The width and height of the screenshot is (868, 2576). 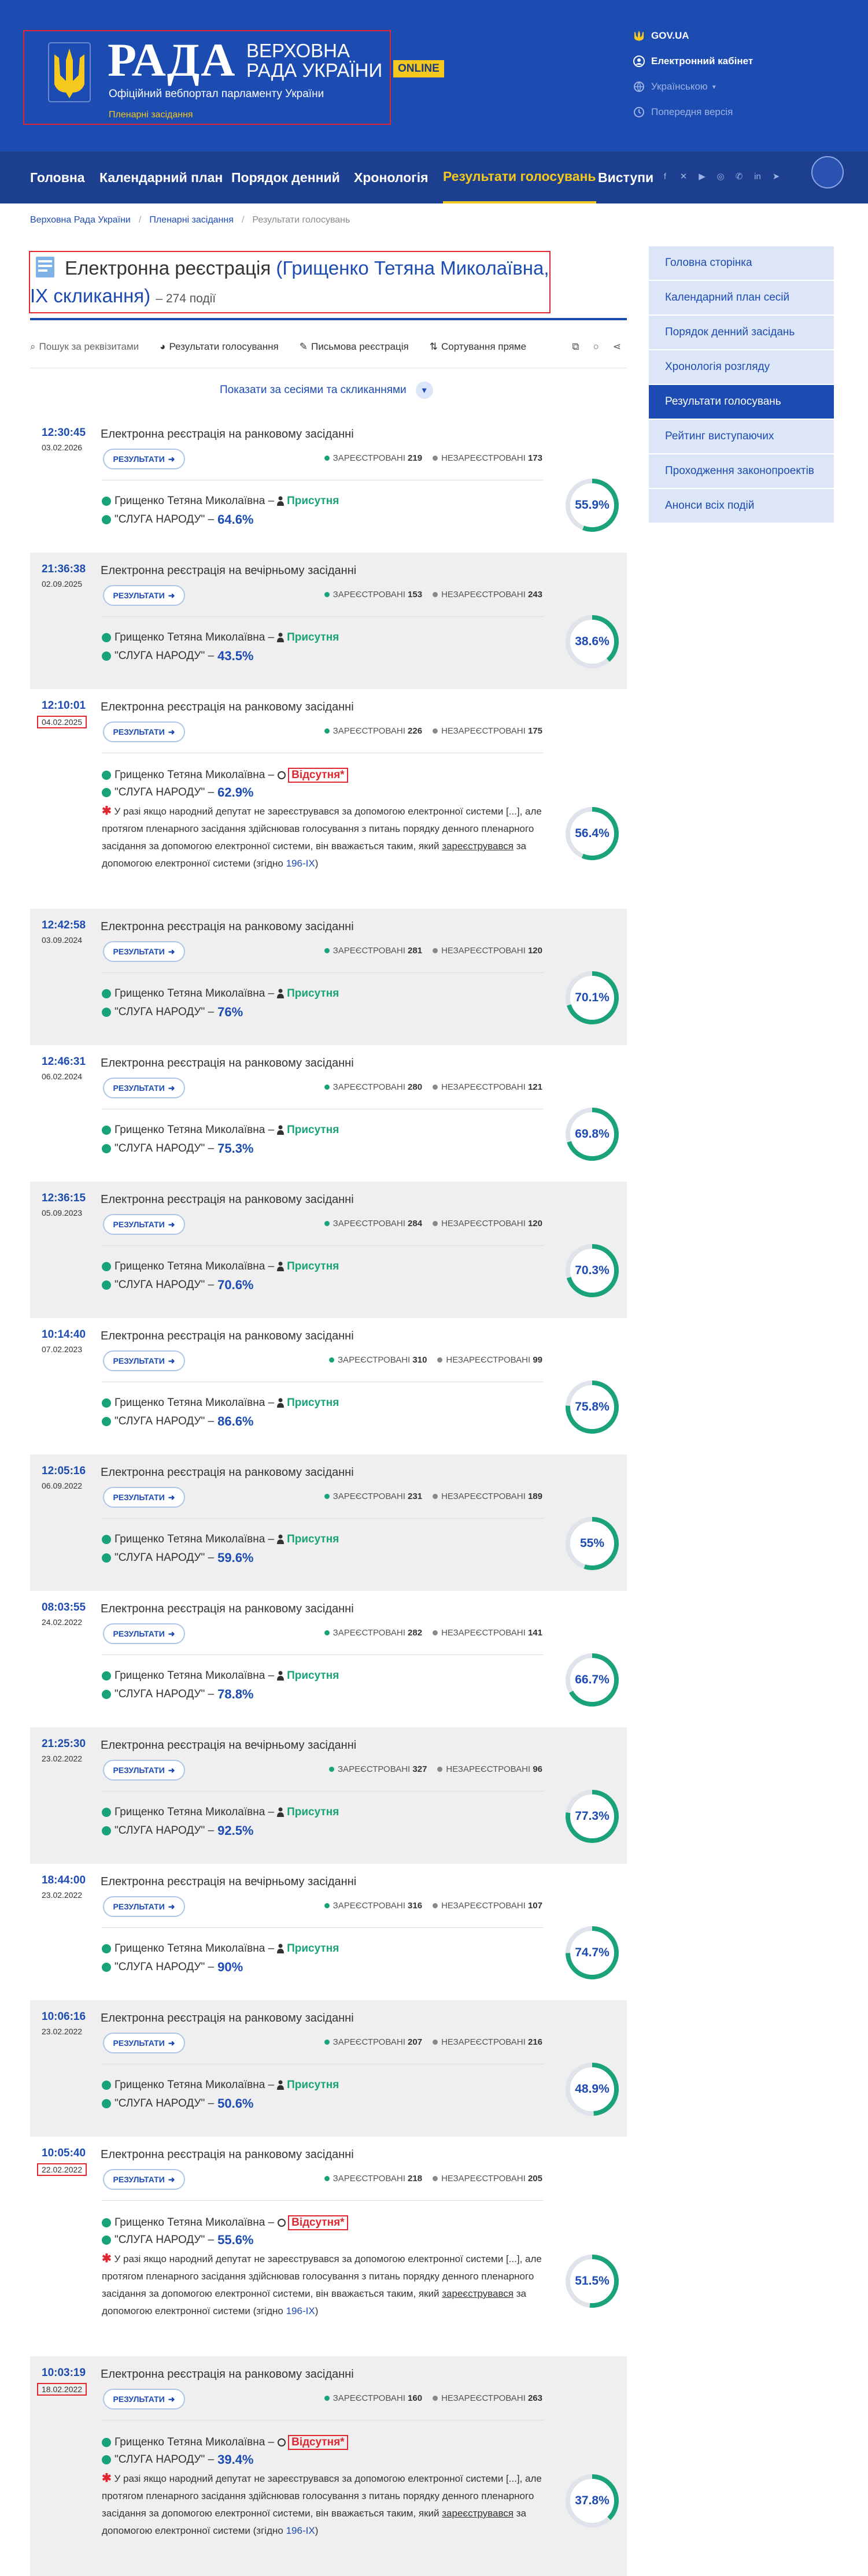 I want to click on faction-name: "СЛУГА НАРОДУ" –, so click(x=164, y=656).